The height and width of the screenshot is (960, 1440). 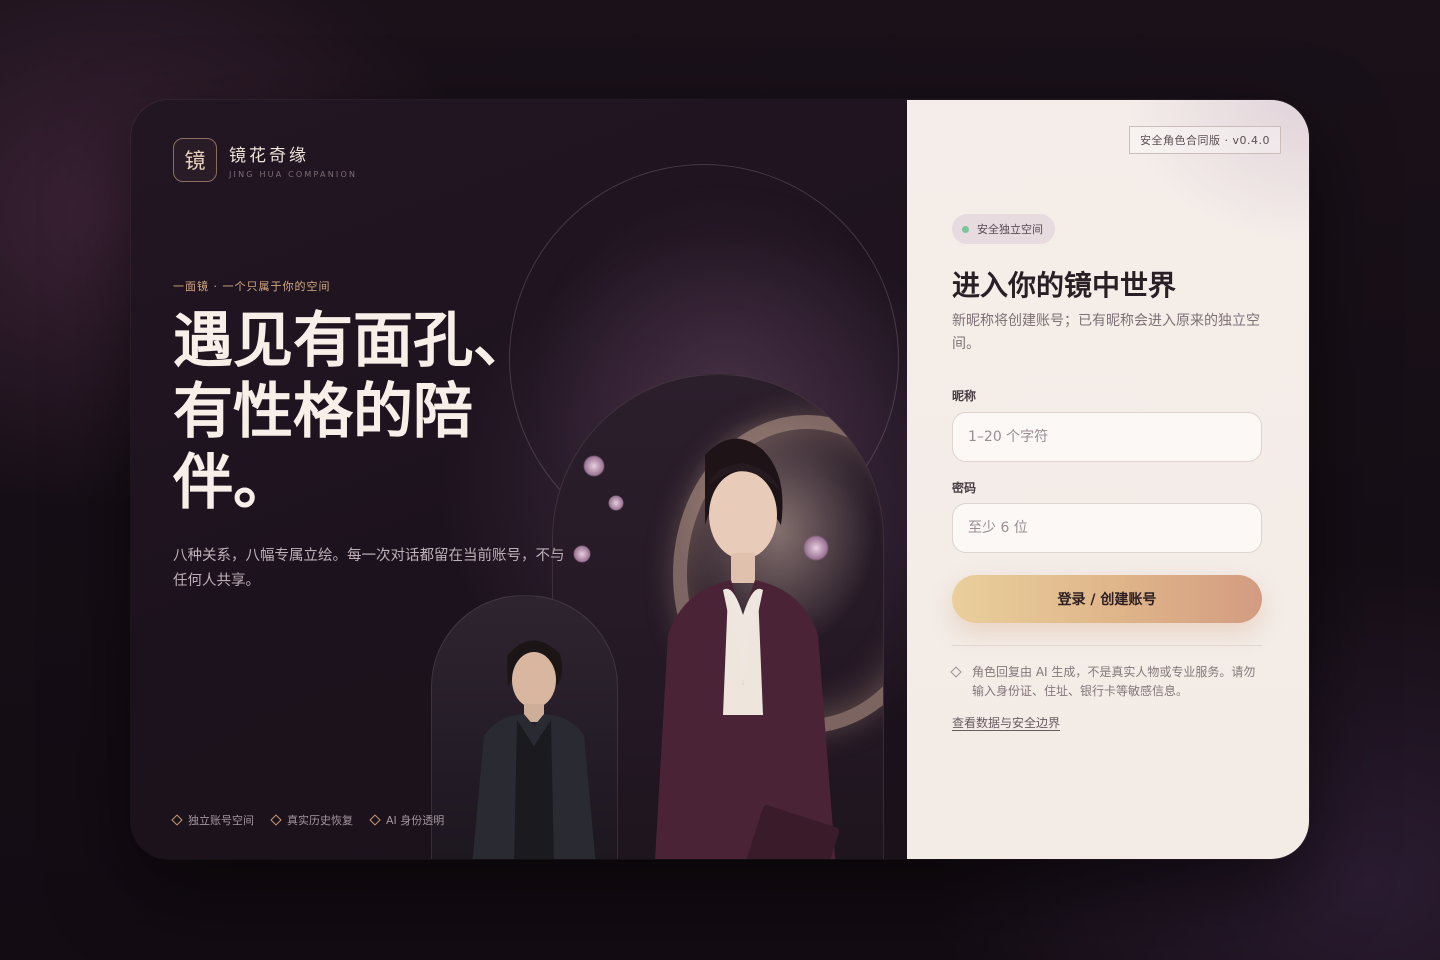 I want to click on brand-subtitle: JING HUA COMPANION, so click(x=293, y=174).